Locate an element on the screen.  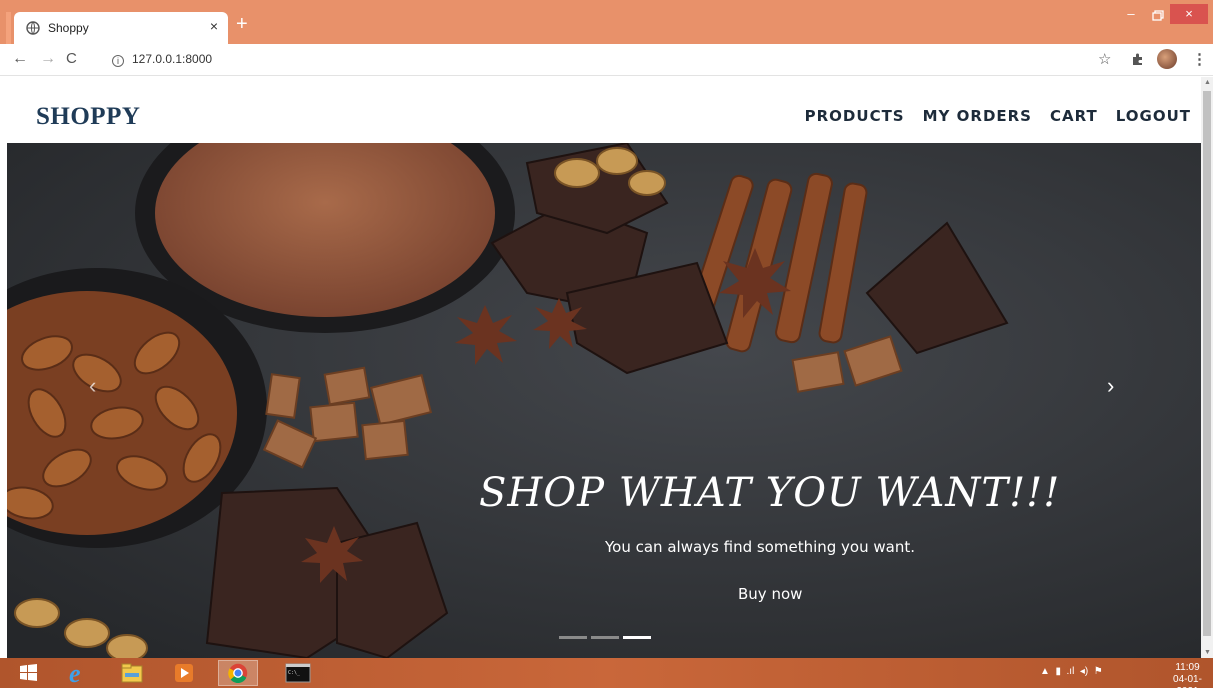
url-text: 127.0.0.1:8000 is located at coordinates (172, 59).